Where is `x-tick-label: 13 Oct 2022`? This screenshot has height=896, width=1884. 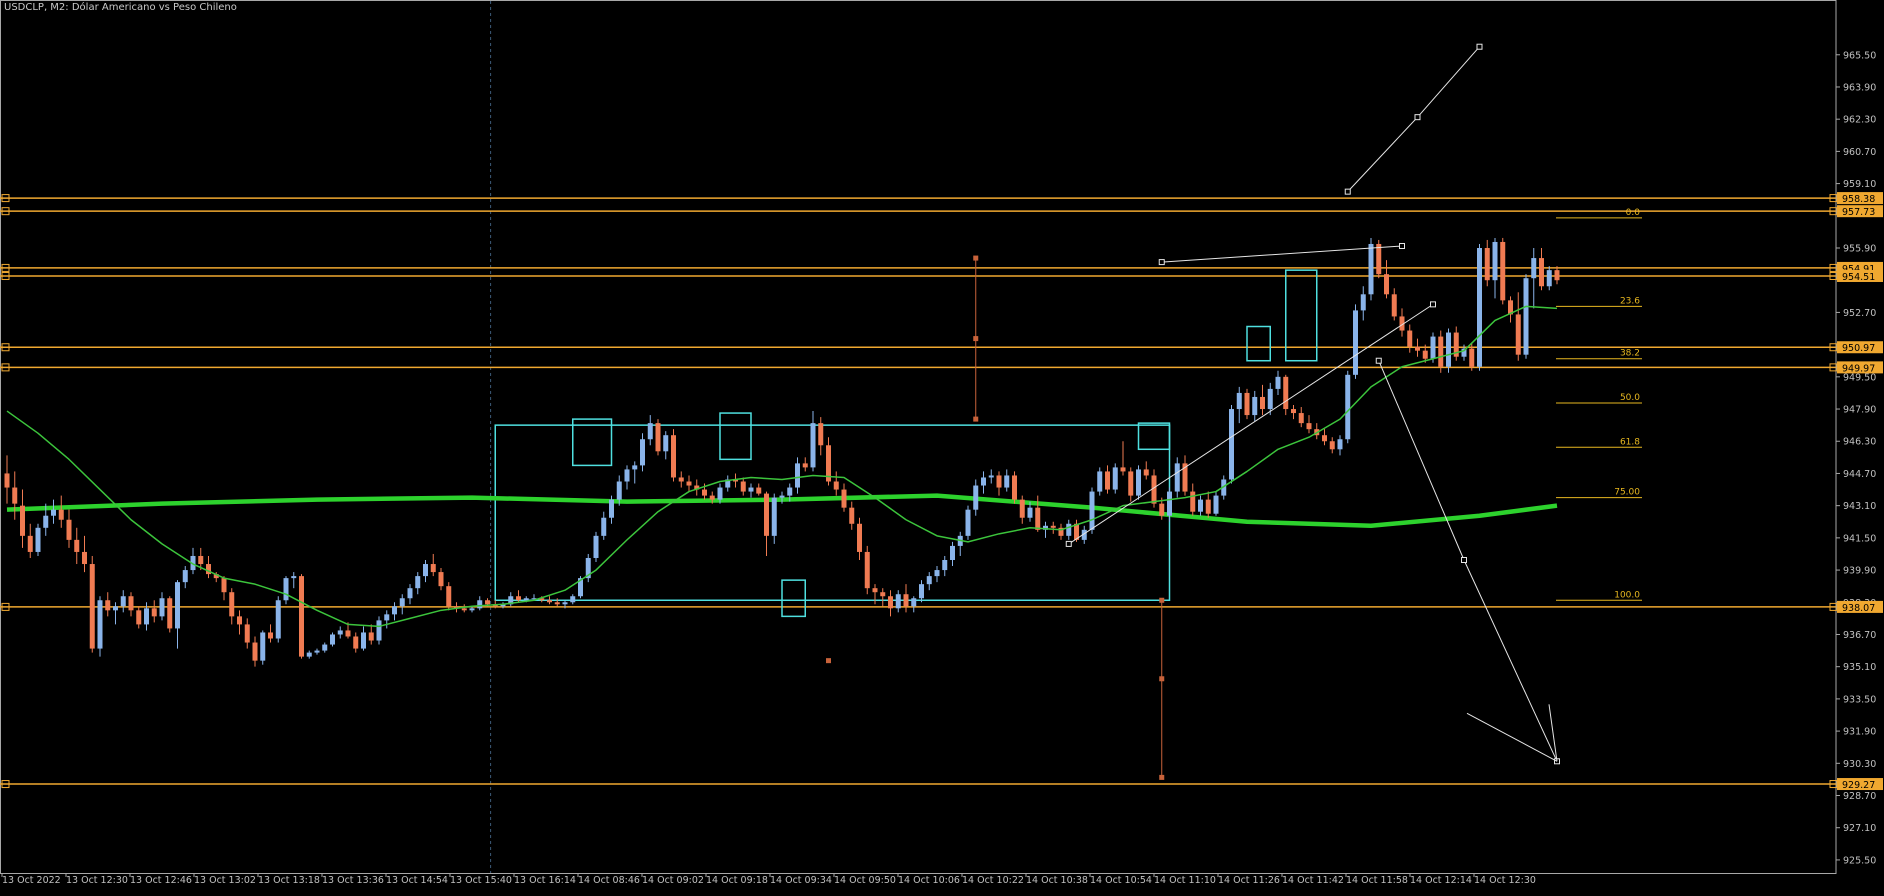 x-tick-label: 13 Oct 2022 is located at coordinates (31, 880).